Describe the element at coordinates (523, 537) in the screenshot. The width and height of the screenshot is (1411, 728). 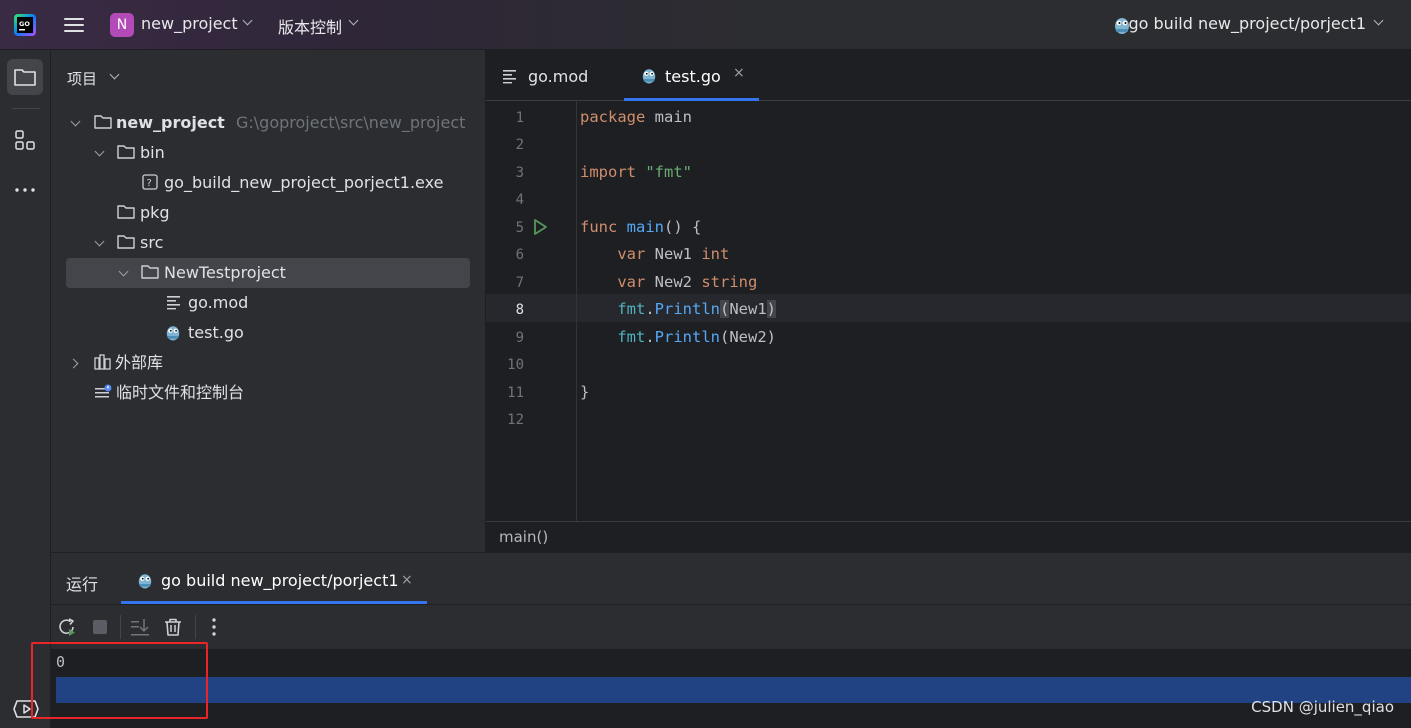
I see `breadcrumb: main()` at that location.